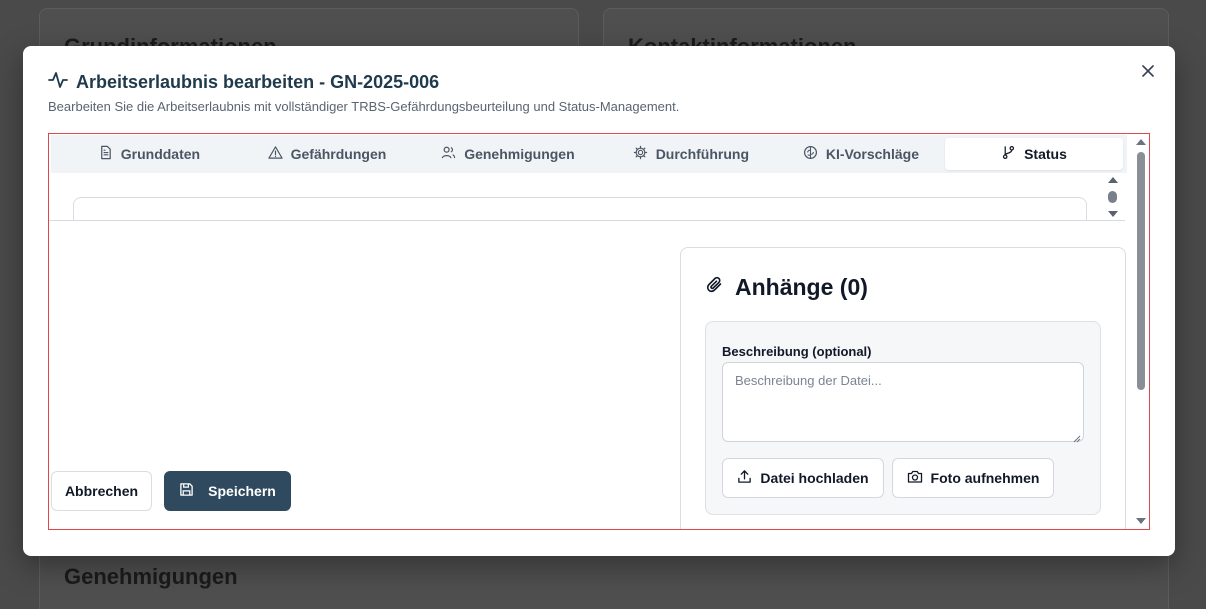 The width and height of the screenshot is (1206, 609). Describe the element at coordinates (702, 154) in the screenshot. I see `tab-label: Durchführung` at that location.